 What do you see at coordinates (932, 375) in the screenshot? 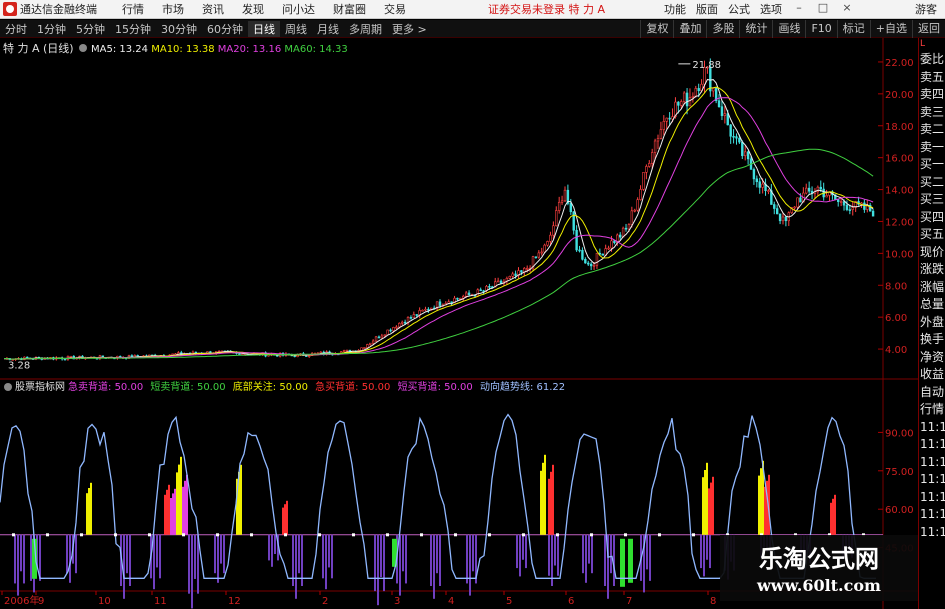
I see `quote-panel-item: 收益` at bounding box center [932, 375].